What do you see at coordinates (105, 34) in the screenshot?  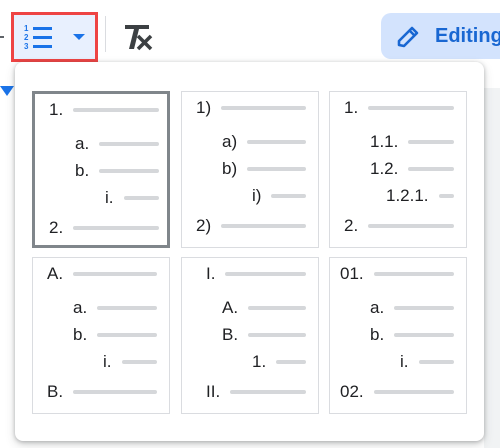 I see `toolbar-divider` at bounding box center [105, 34].